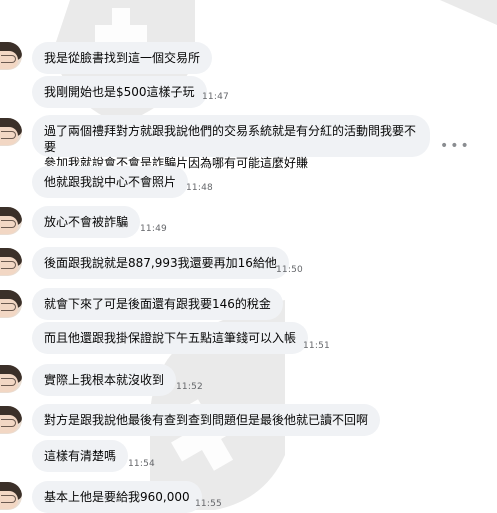 This screenshot has width=497, height=513. What do you see at coordinates (316, 346) in the screenshot?
I see `message-timestamp: 11:51` at bounding box center [316, 346].